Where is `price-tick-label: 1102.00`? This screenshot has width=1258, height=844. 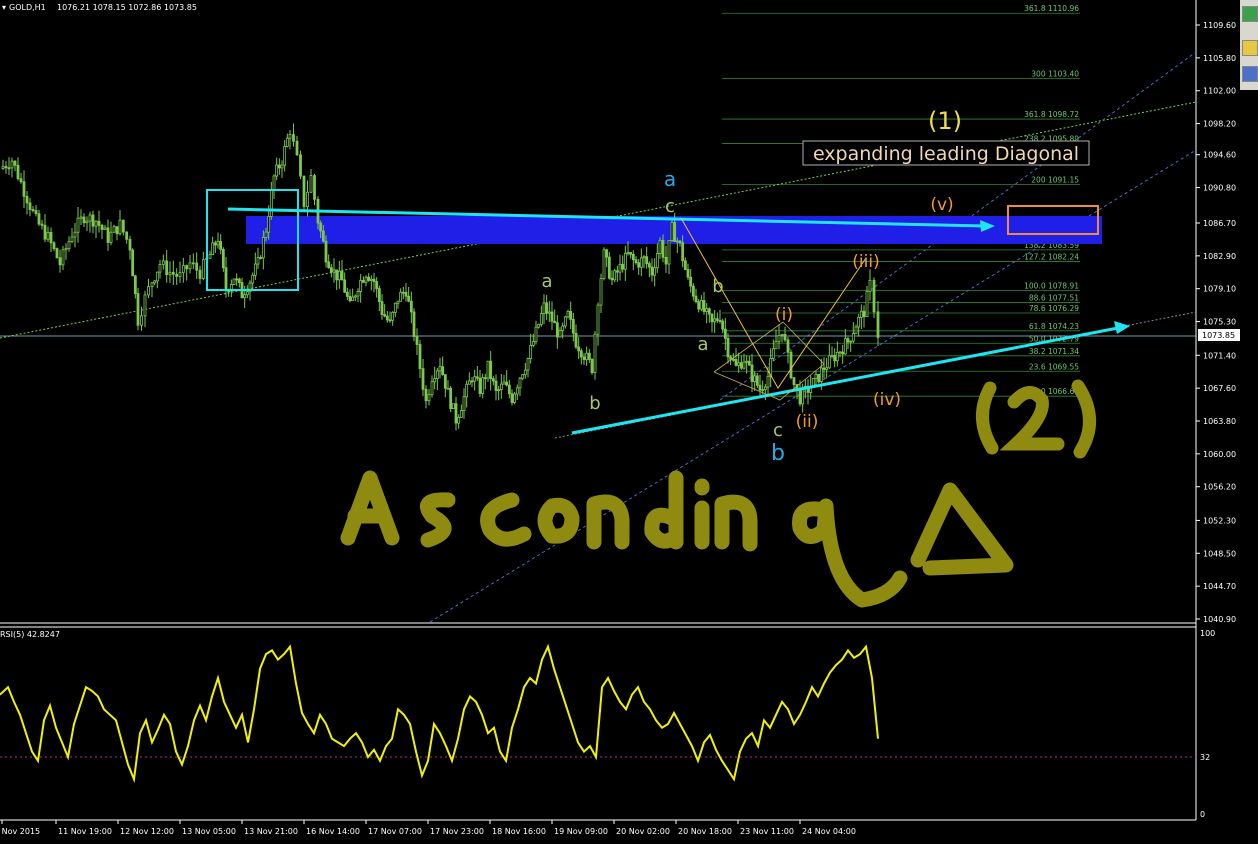 price-tick-label: 1102.00 is located at coordinates (1219, 91).